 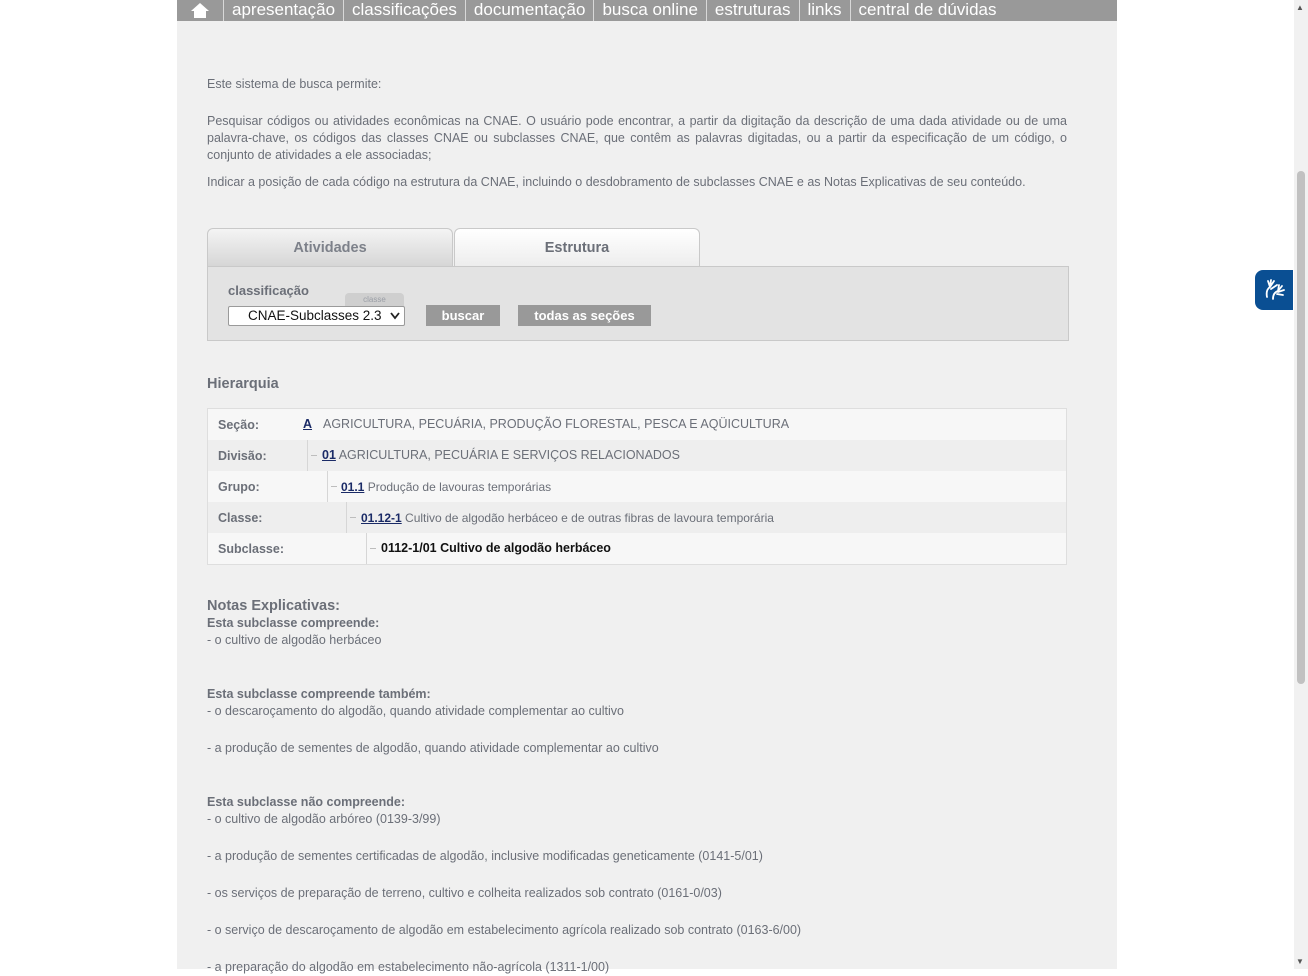 I want to click on nav-apresentacao: apresentação, so click(x=284, y=10).